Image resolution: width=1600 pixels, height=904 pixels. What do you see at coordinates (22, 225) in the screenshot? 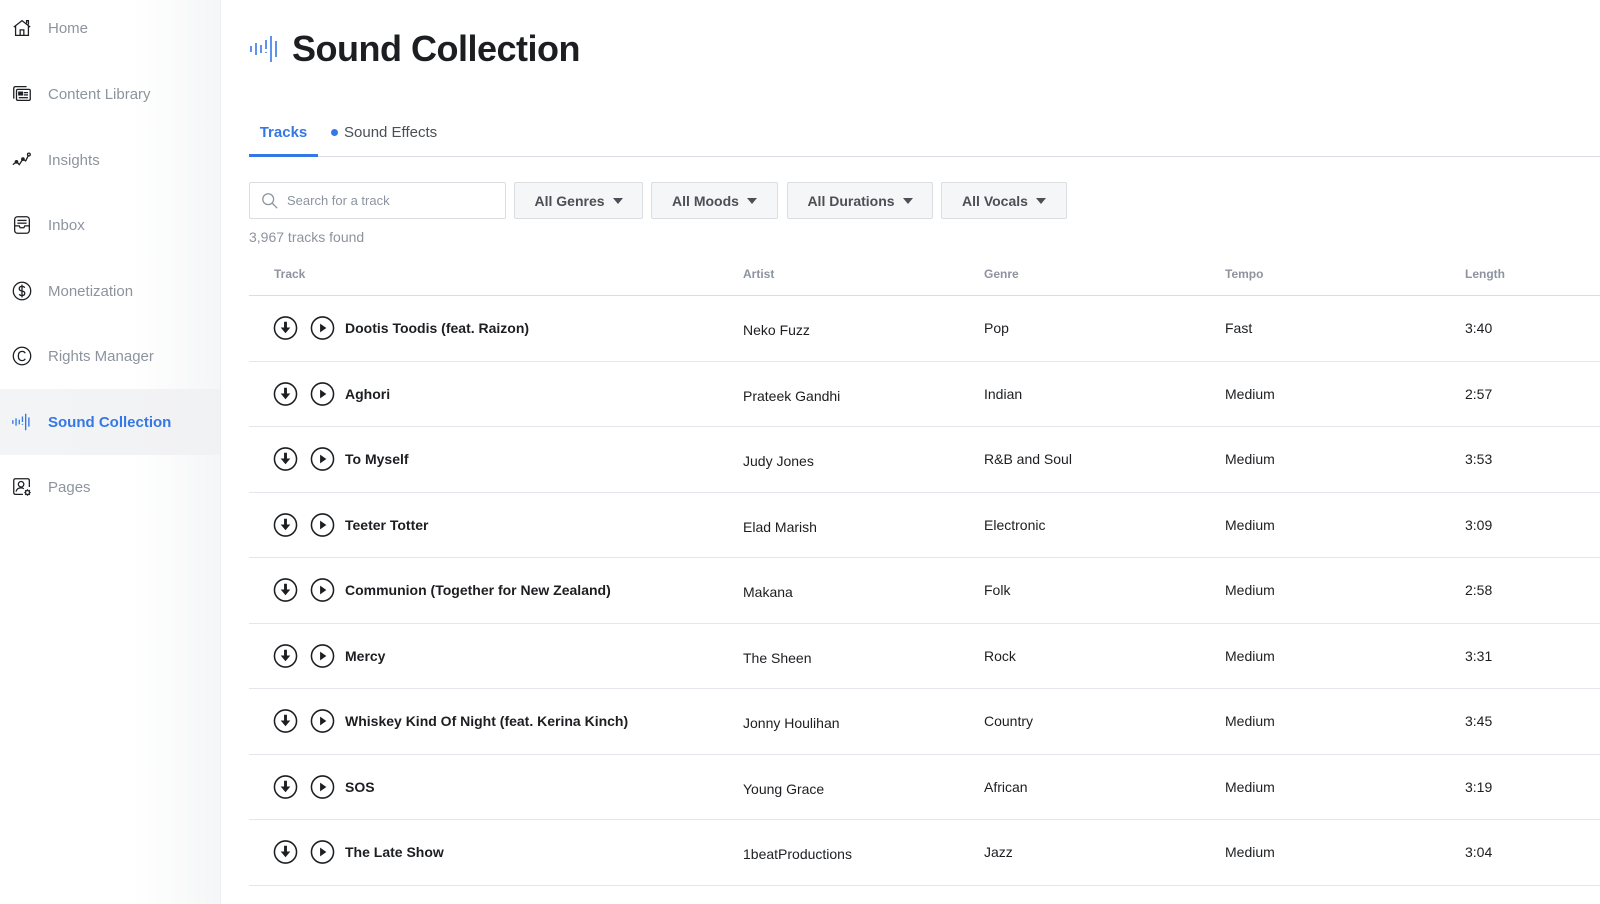
I see `inbox-icon` at bounding box center [22, 225].